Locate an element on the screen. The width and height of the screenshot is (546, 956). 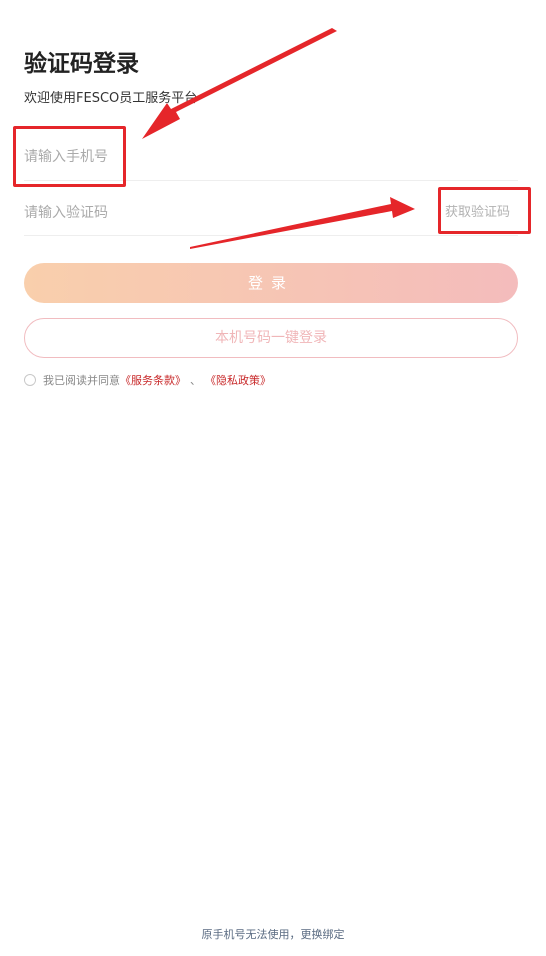
annotation-arrows is located at coordinates (278, 138).